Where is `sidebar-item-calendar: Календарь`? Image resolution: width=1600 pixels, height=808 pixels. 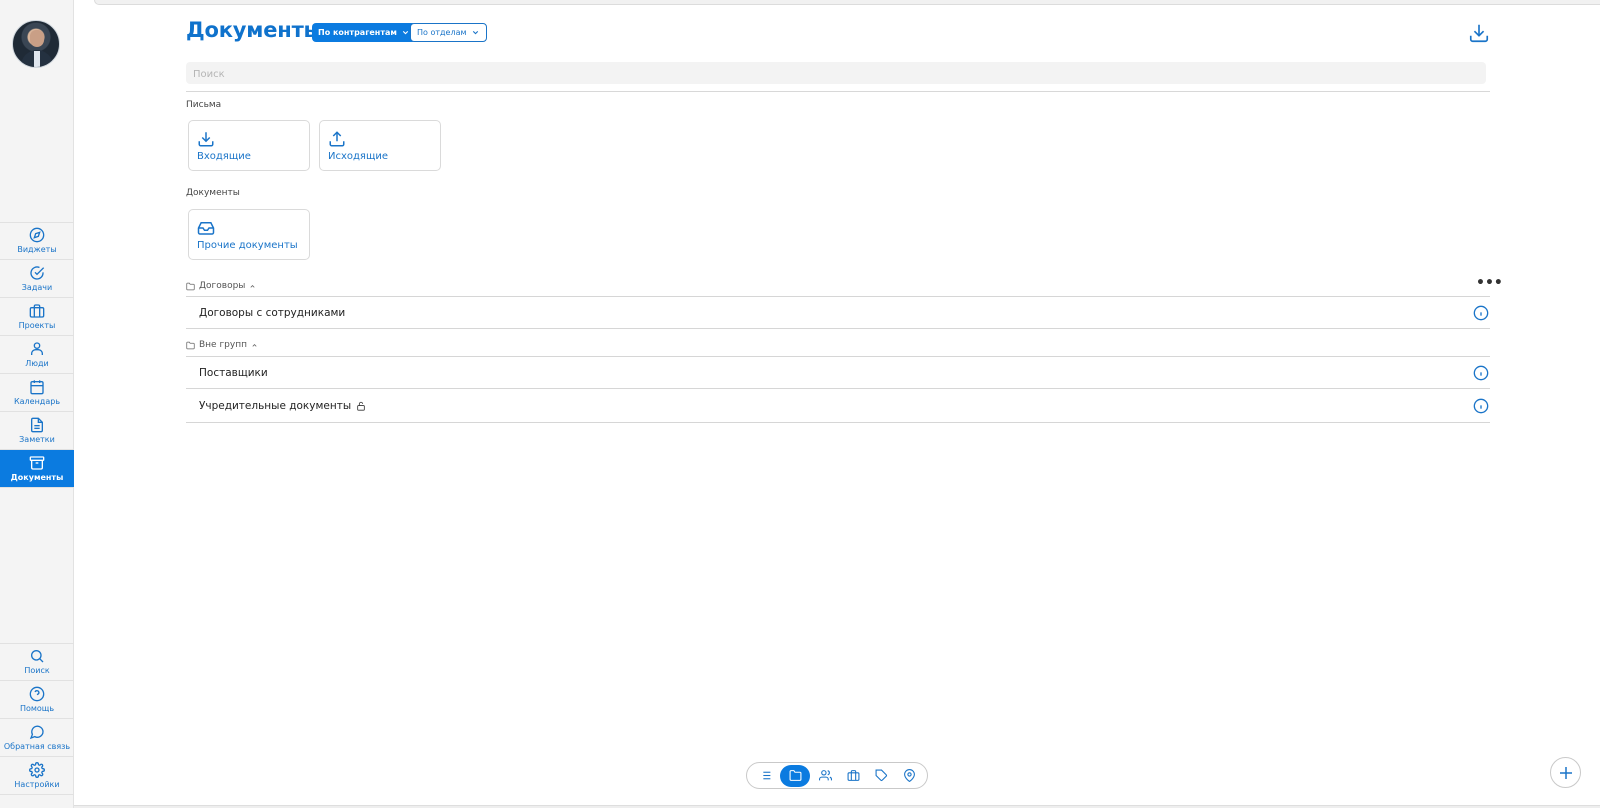
sidebar-item-calendar: Календарь is located at coordinates (37, 393).